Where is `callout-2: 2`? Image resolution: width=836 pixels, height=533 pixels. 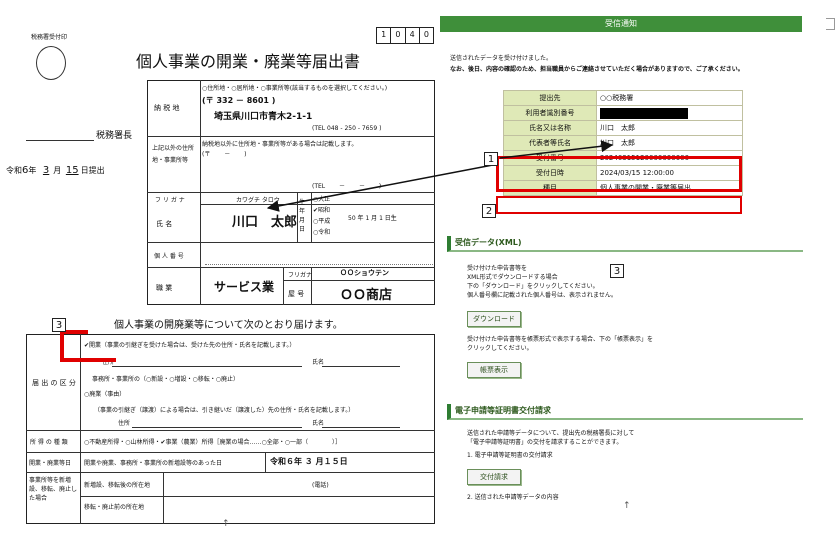 callout-2: 2 is located at coordinates (489, 211).